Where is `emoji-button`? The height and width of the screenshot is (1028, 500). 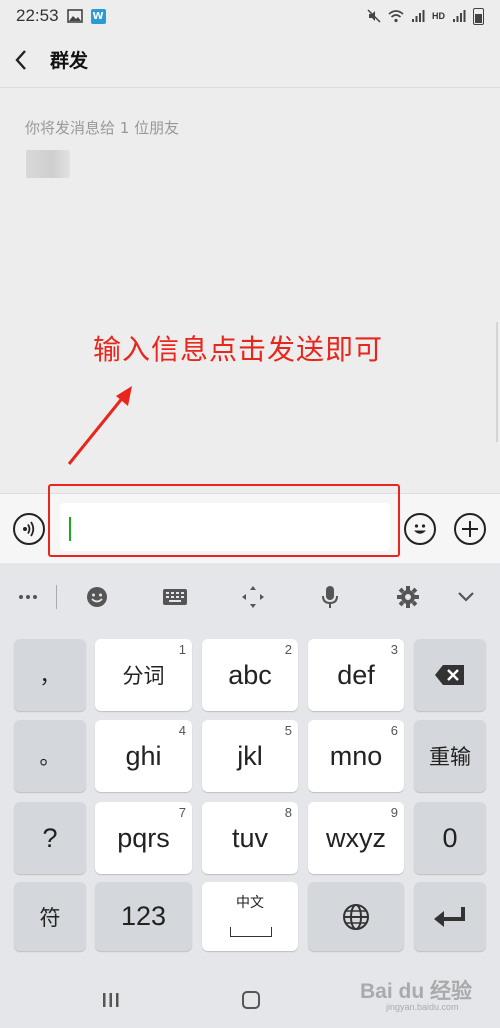
emoji-button is located at coordinates (420, 529).